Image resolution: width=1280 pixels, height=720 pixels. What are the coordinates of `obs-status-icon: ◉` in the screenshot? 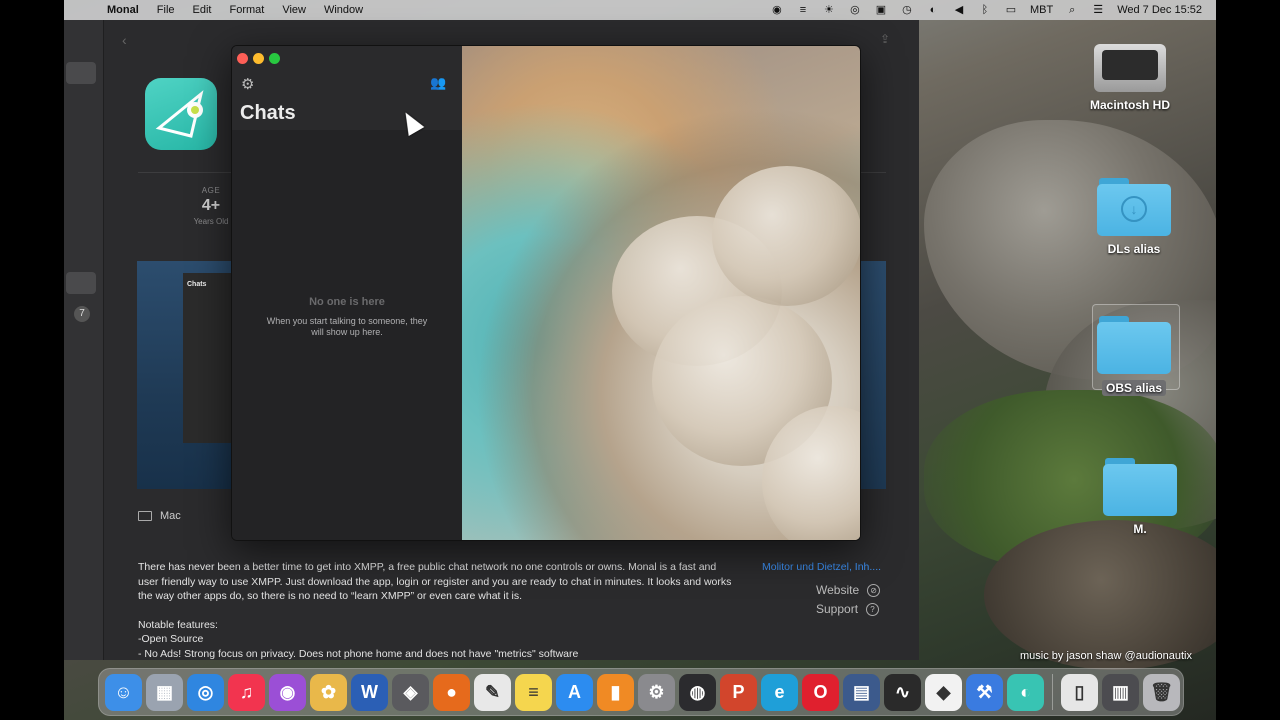 It's located at (777, 10).